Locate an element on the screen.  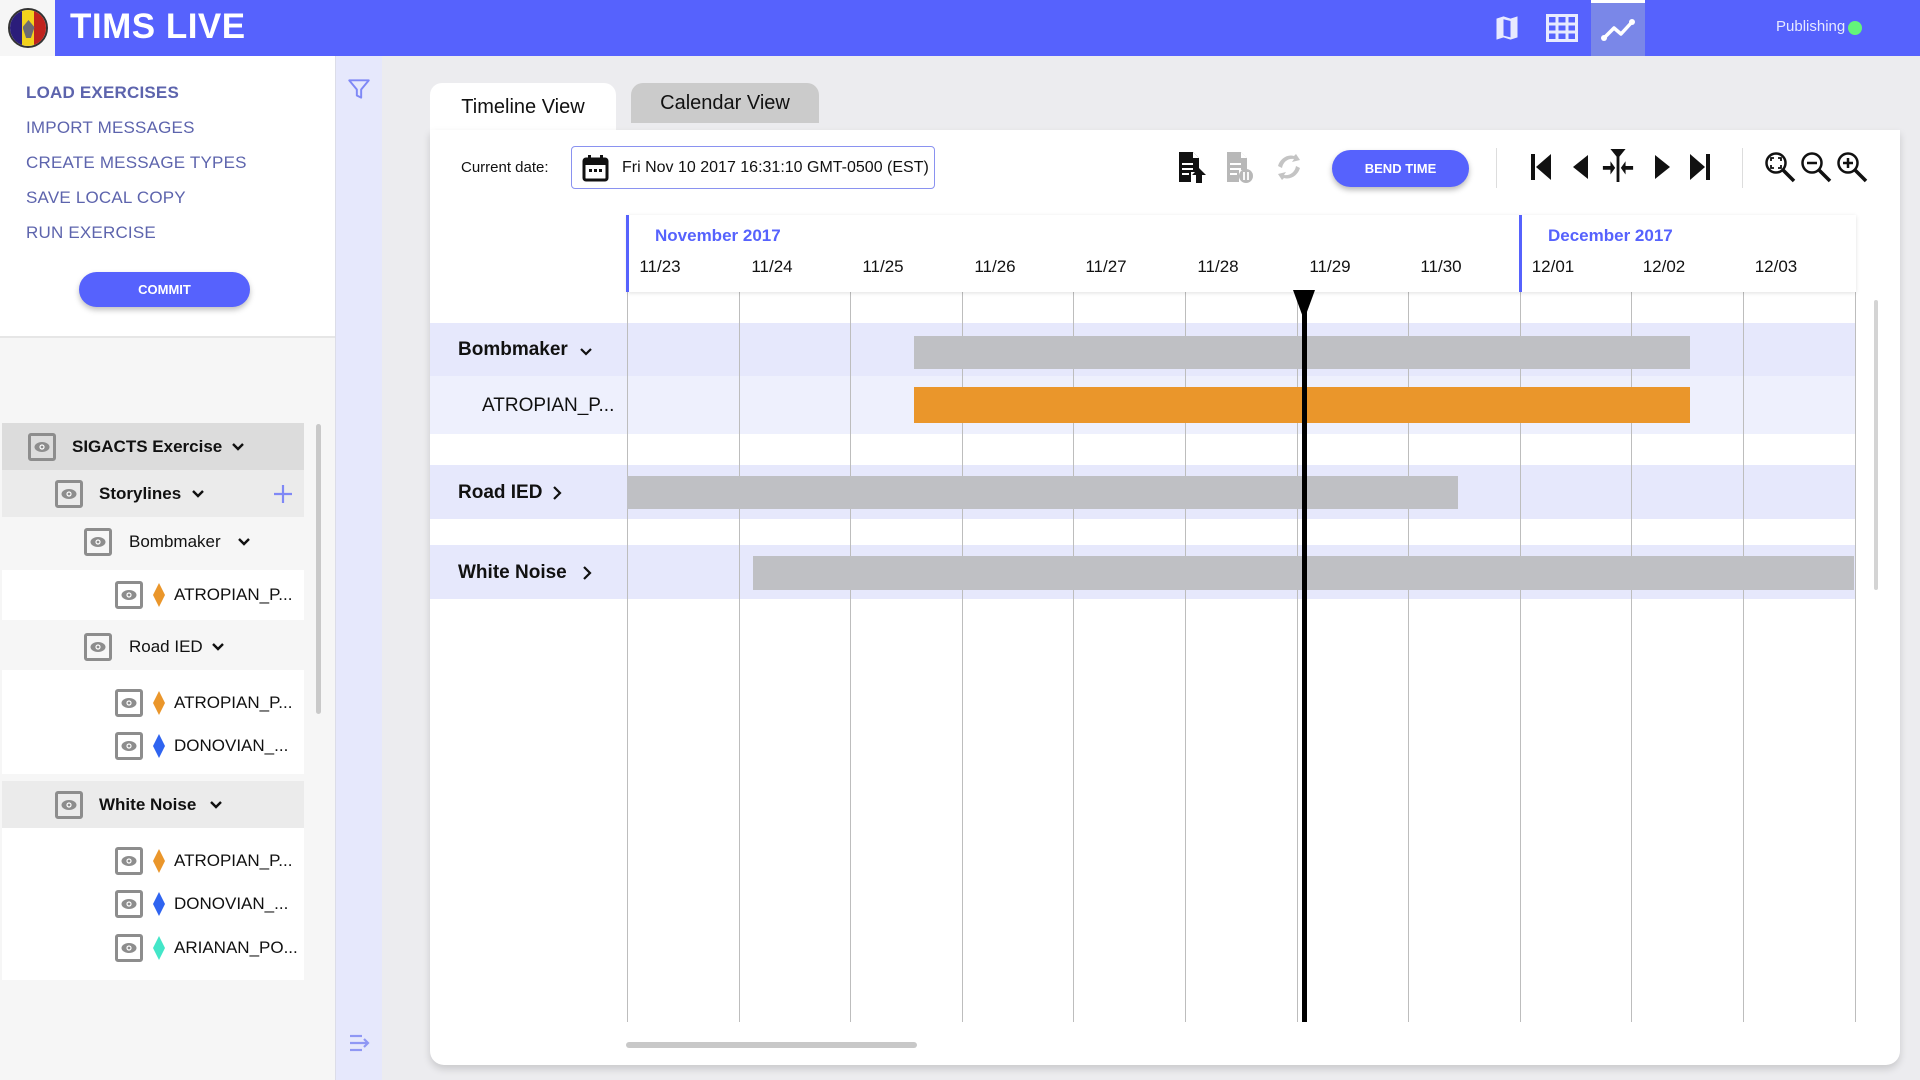
play-reverse-icon is located at coordinates (1580, 167).